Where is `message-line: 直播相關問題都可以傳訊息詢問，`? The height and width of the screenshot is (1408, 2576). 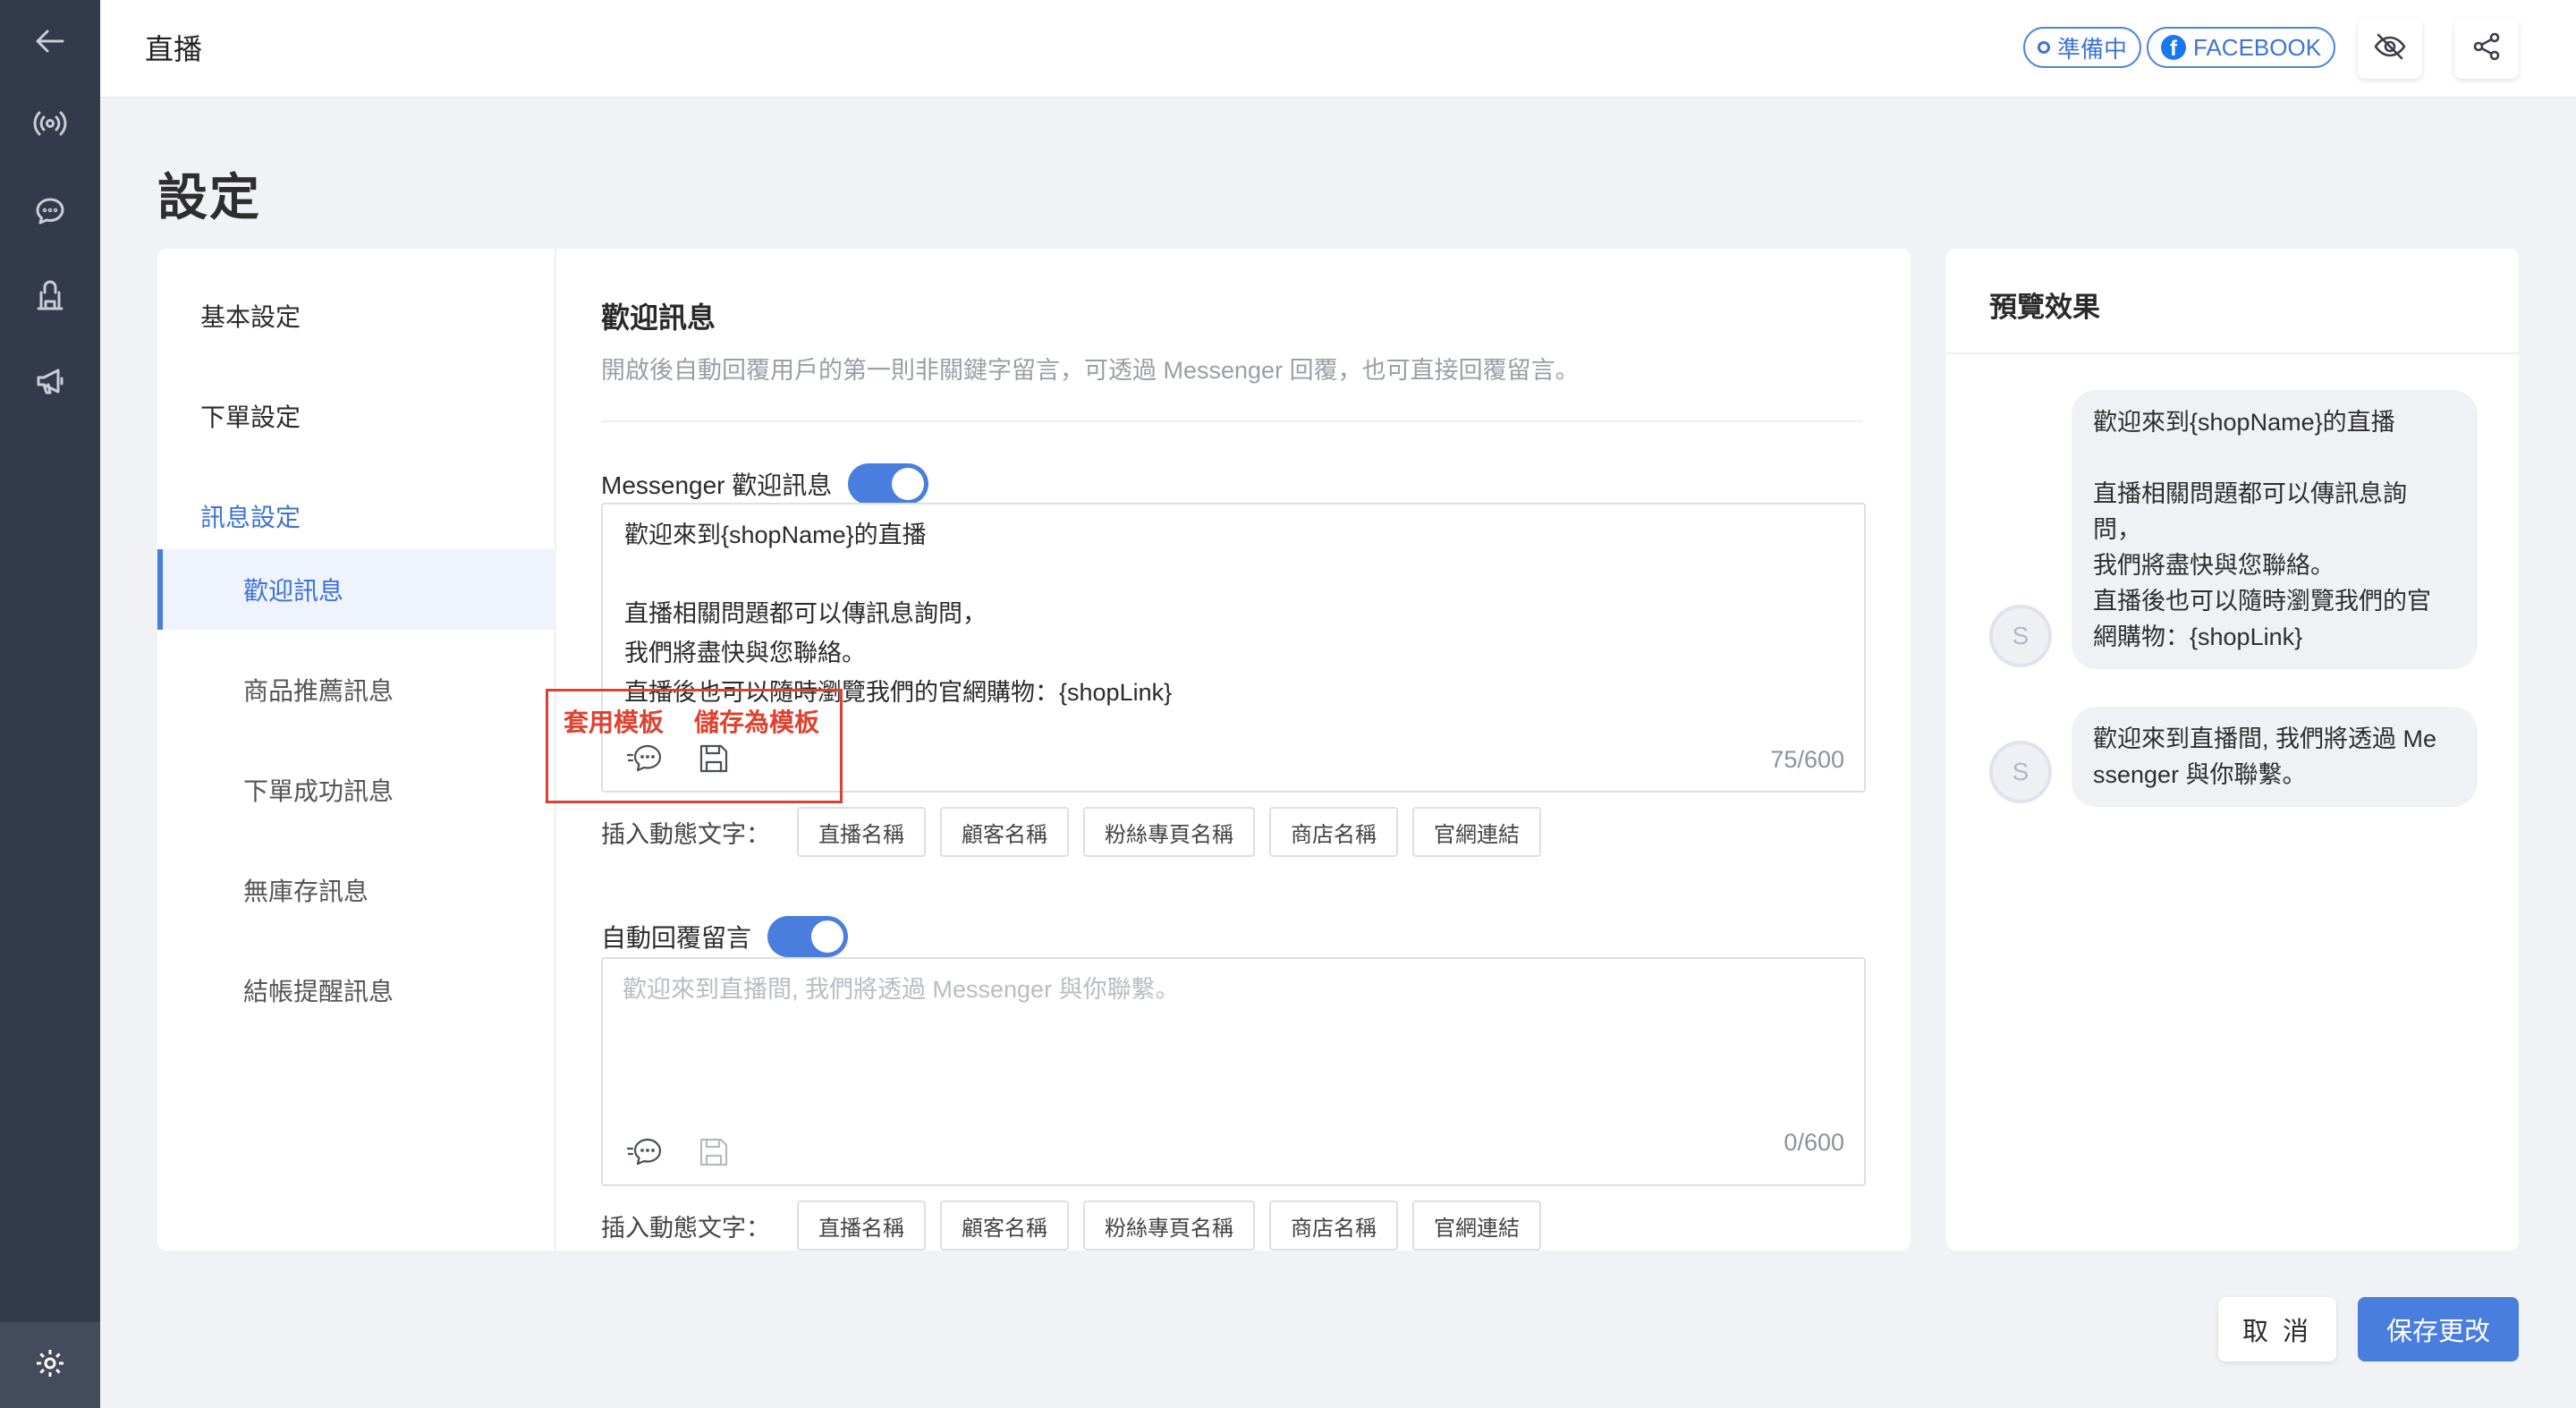 message-line: 直播相關問題都可以傳訊息詢問， is located at coordinates (805, 614).